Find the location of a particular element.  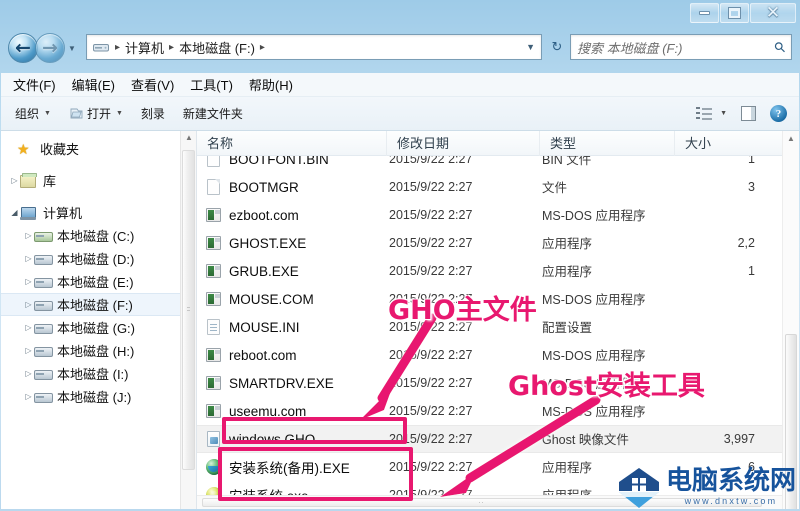

file-list-scrollbar: ▲ is located at coordinates (790, 320).